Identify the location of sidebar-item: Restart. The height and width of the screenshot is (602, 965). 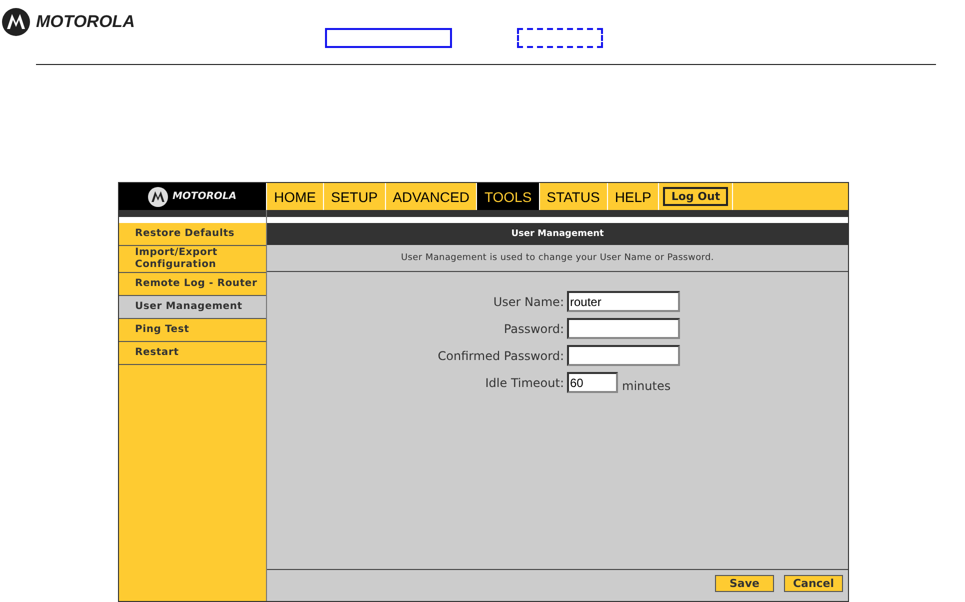
(192, 353).